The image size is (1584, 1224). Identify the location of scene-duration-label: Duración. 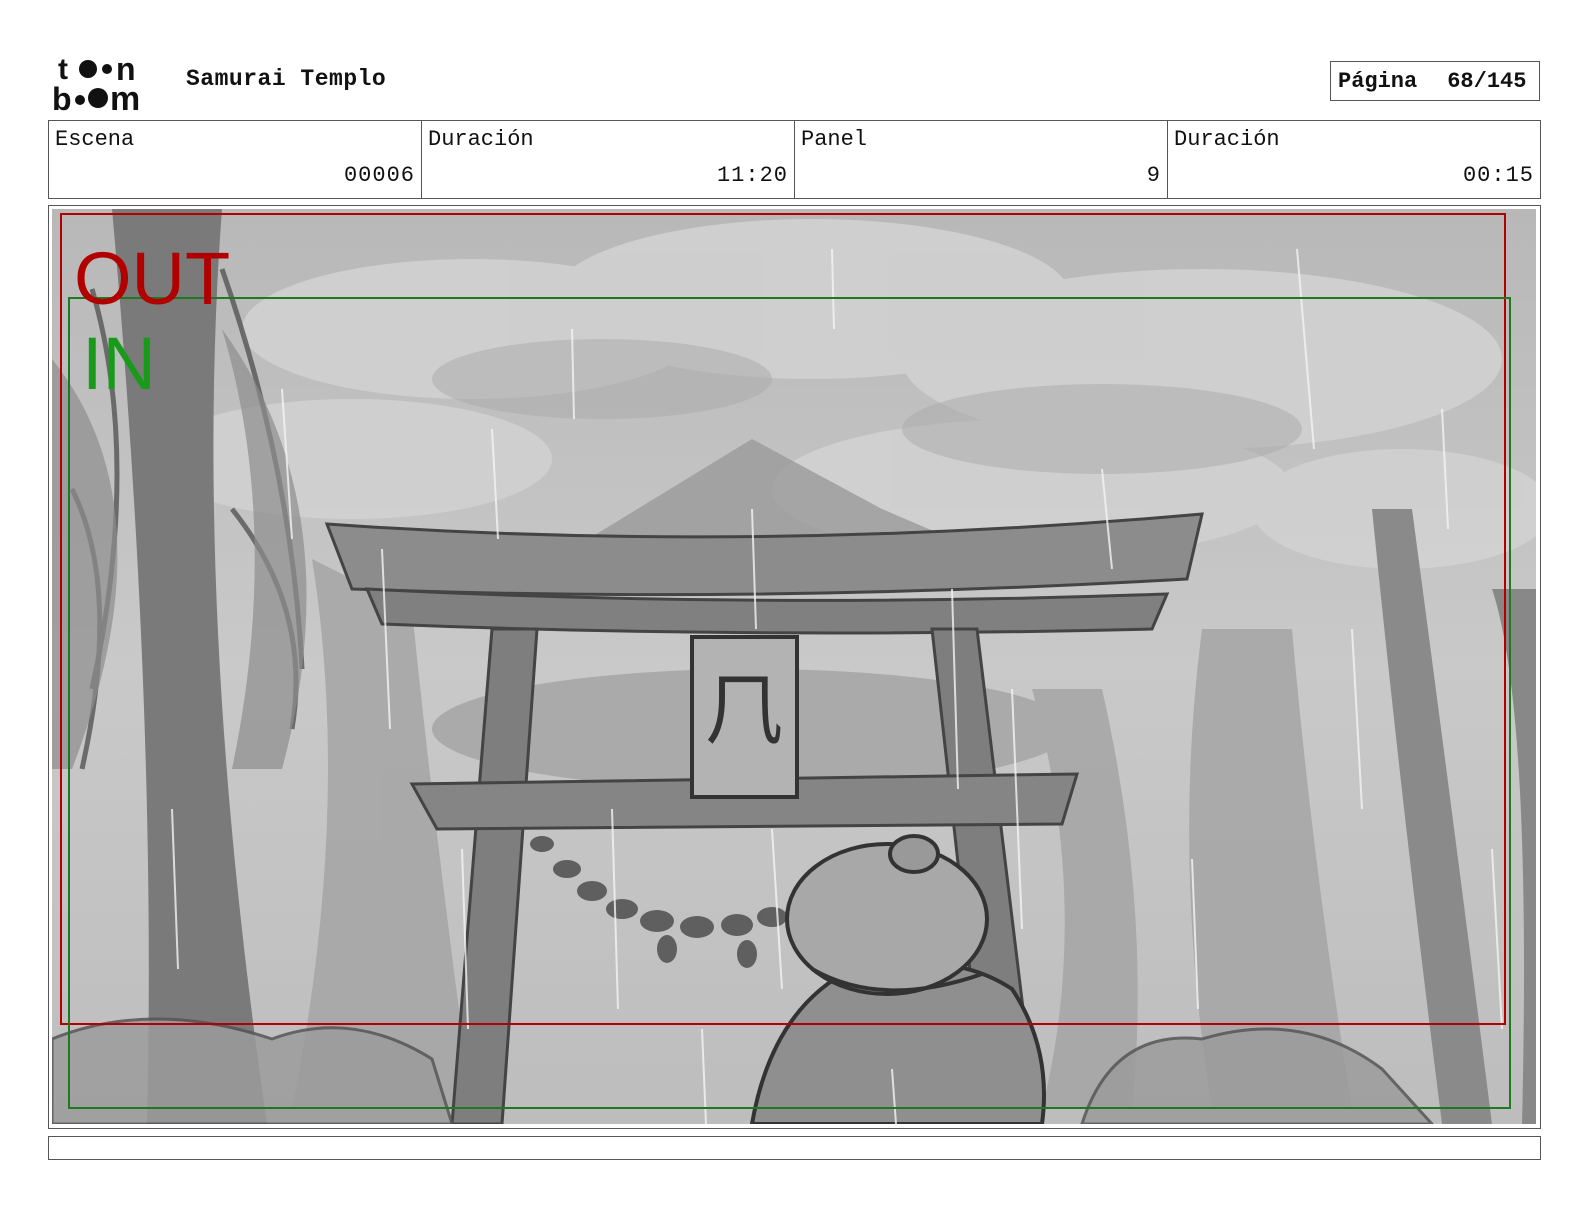
(481, 139).